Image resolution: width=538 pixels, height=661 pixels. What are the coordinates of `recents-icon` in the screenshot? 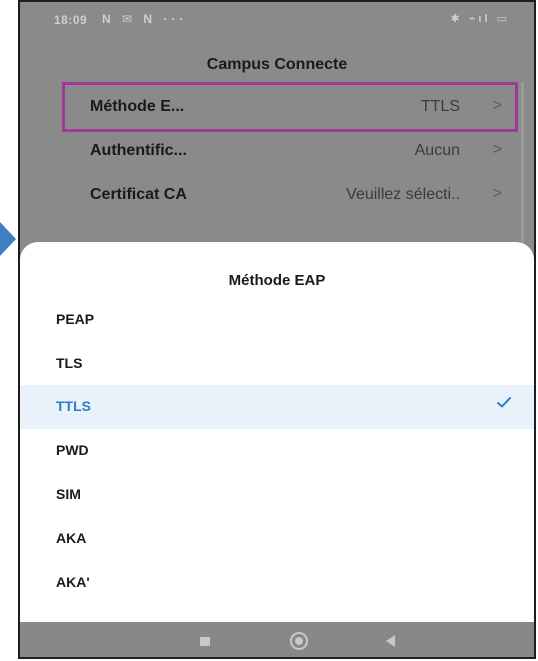 It's located at (205, 641).